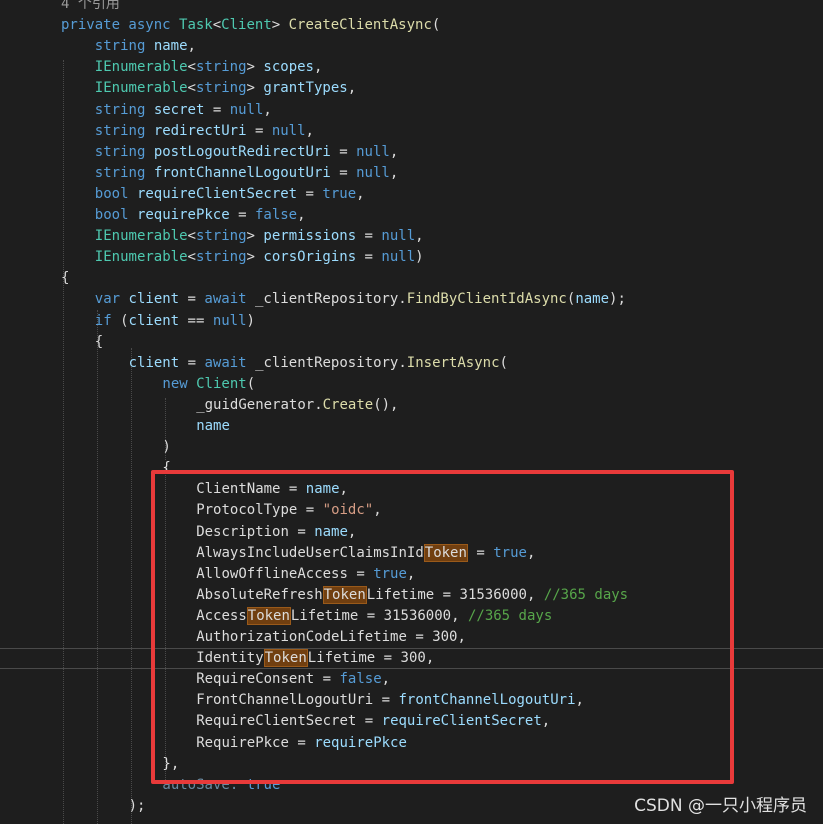  I want to click on param-name: frontChannelLogoutUri, so click(242, 172).